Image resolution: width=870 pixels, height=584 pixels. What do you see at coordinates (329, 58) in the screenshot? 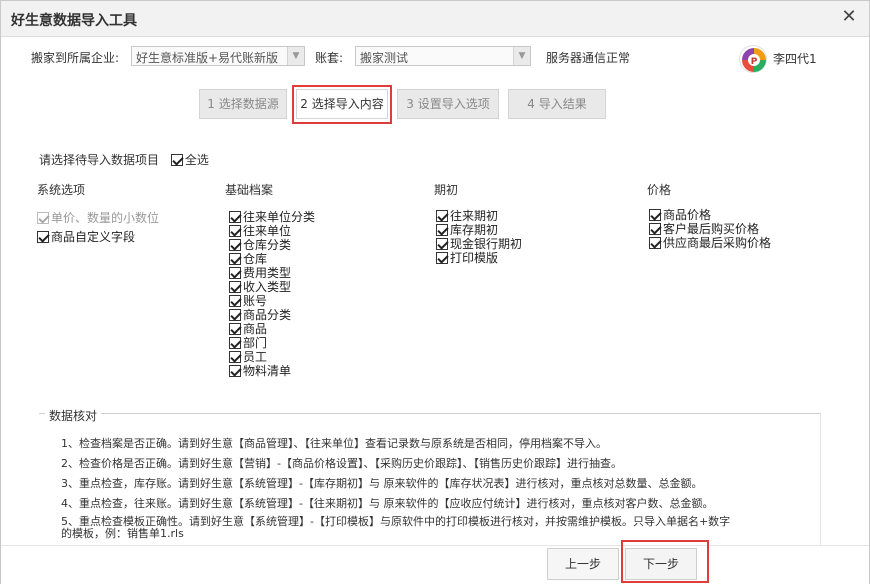
I see `account-label: 账套:` at bounding box center [329, 58].